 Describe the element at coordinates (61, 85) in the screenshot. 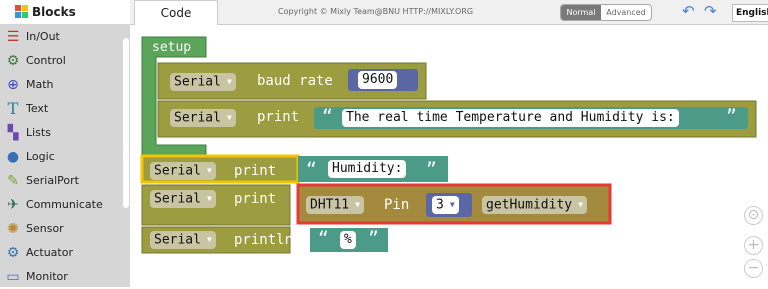

I see `category-math: ⊕ Math` at that location.